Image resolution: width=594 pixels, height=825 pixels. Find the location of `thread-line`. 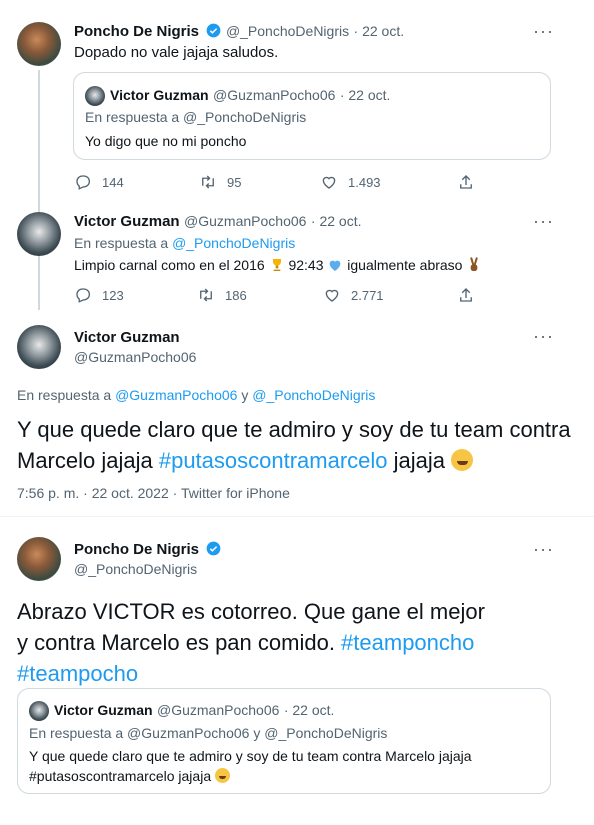

thread-line is located at coordinates (39, 190).